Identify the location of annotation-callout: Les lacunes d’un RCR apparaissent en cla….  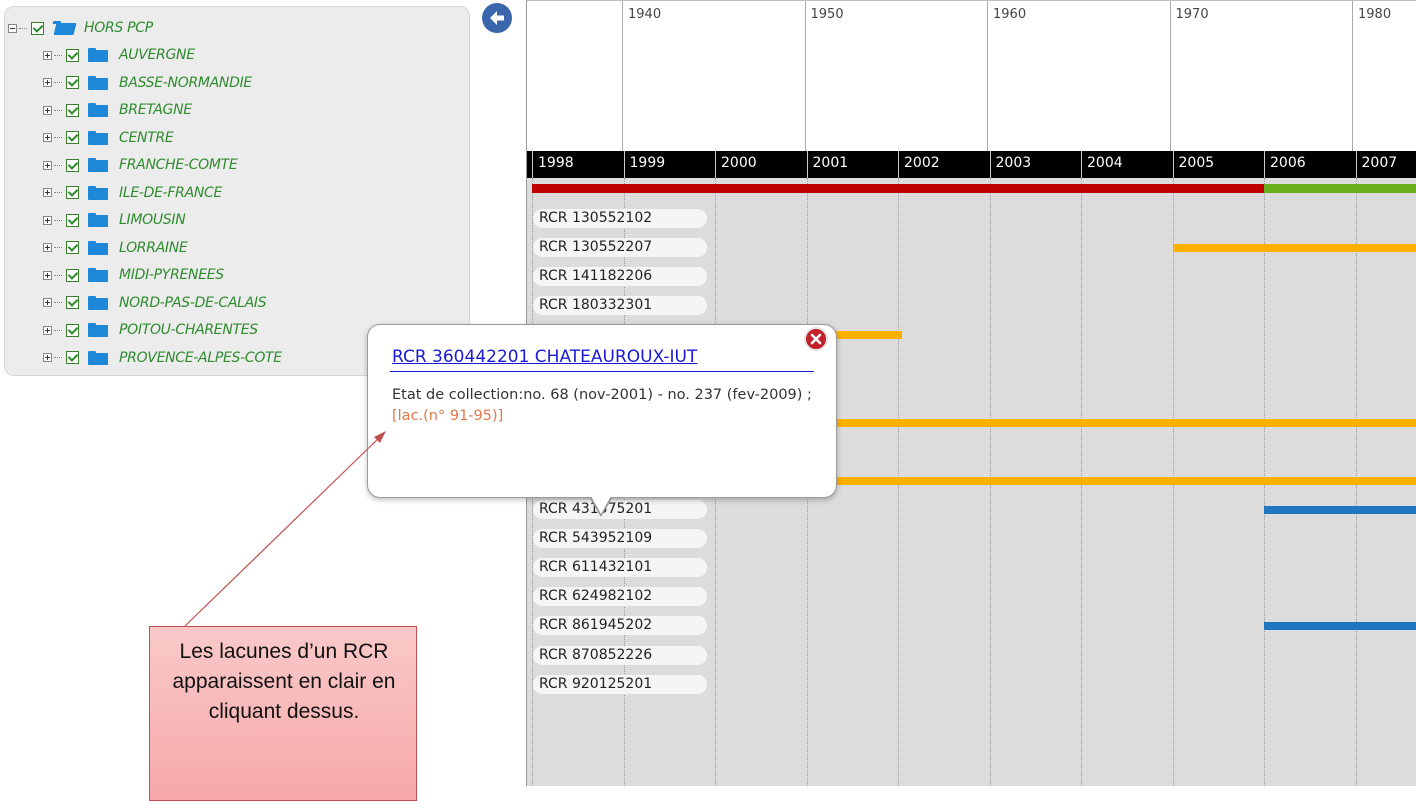
(283, 713).